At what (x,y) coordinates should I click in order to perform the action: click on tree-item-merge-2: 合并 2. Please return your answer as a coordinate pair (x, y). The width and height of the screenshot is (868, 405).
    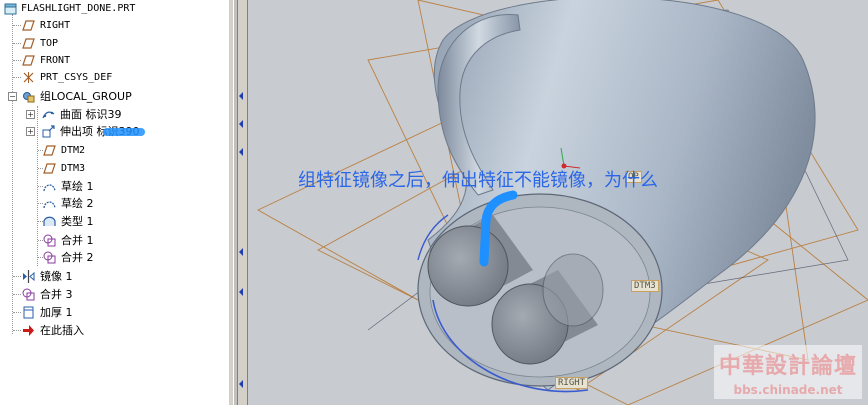
    Looking at the image, I should click on (114, 257).